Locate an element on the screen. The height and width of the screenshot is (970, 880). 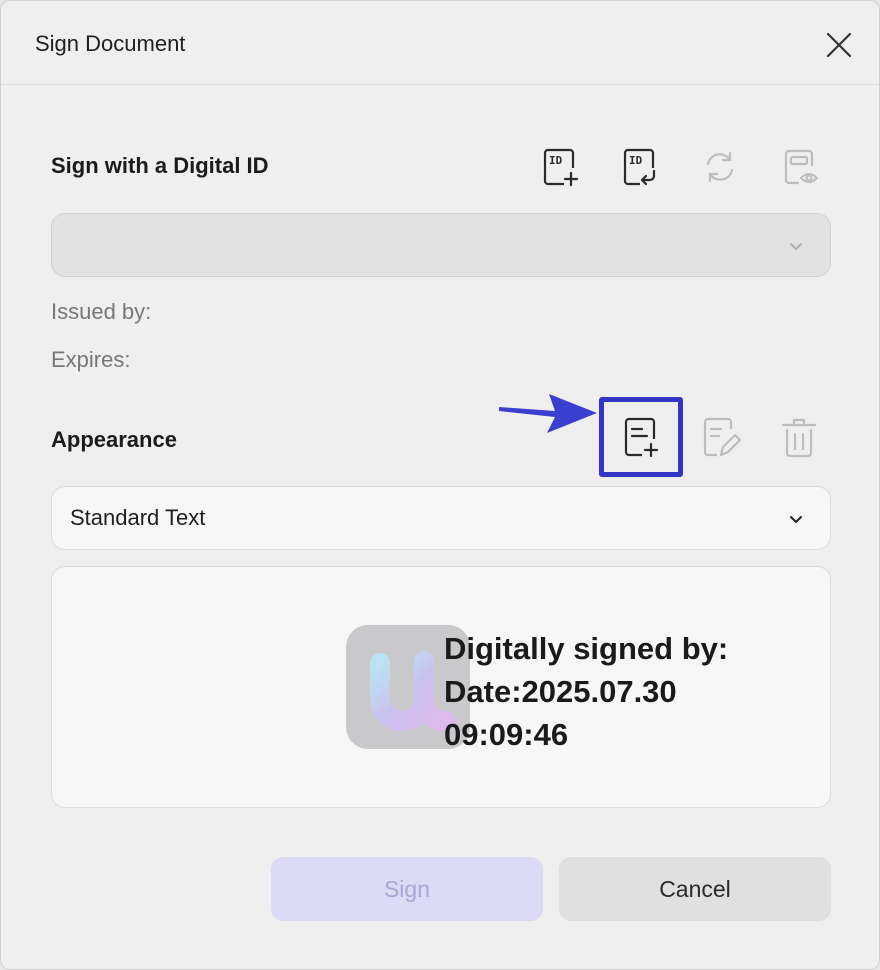
expires-label: Expires: is located at coordinates (91, 359).